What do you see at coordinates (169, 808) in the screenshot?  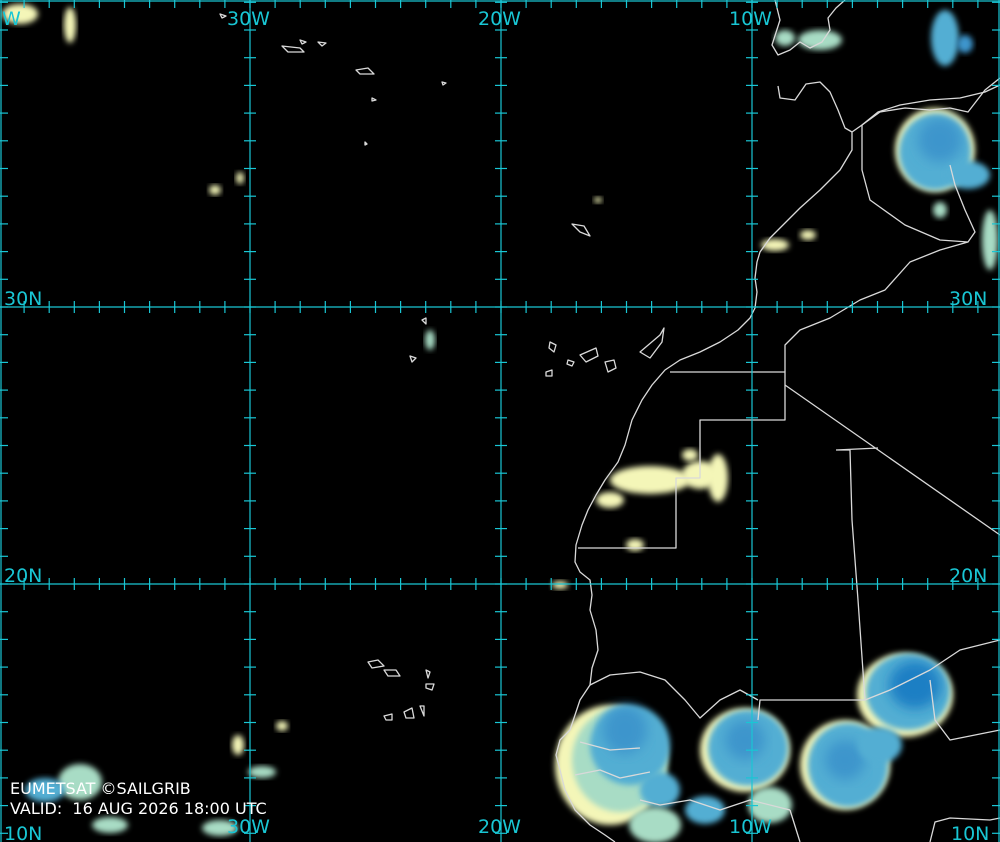 I see `valid-time-value: 16 AUG 2026 18:00 UTC` at bounding box center [169, 808].